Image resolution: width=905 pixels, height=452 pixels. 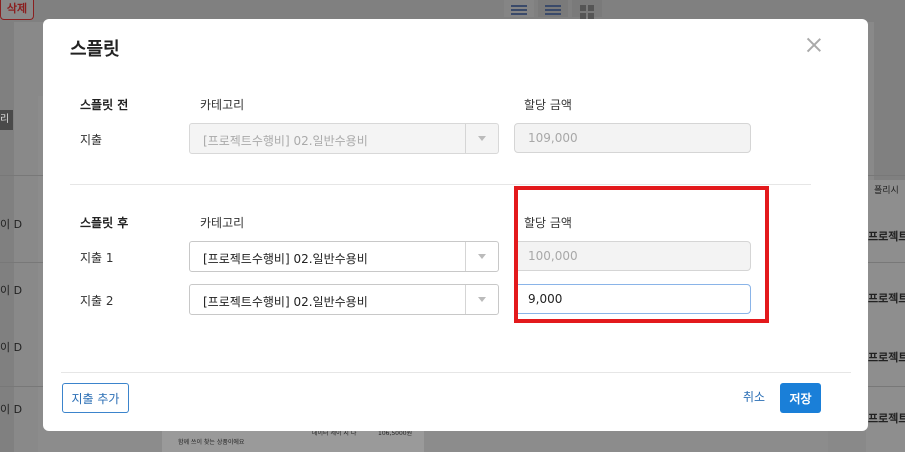 I want to click on save-button: 저장, so click(x=800, y=398).